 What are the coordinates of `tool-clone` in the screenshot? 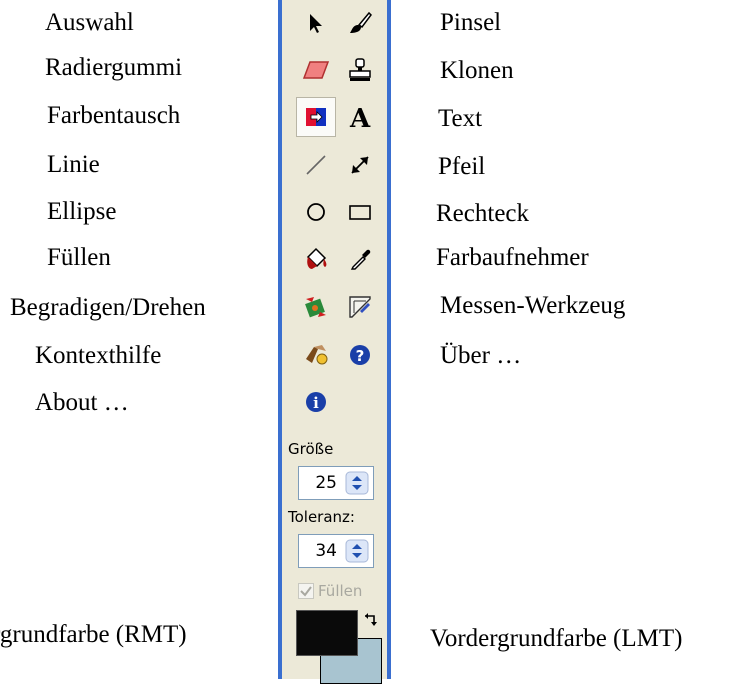 It's located at (360, 70).